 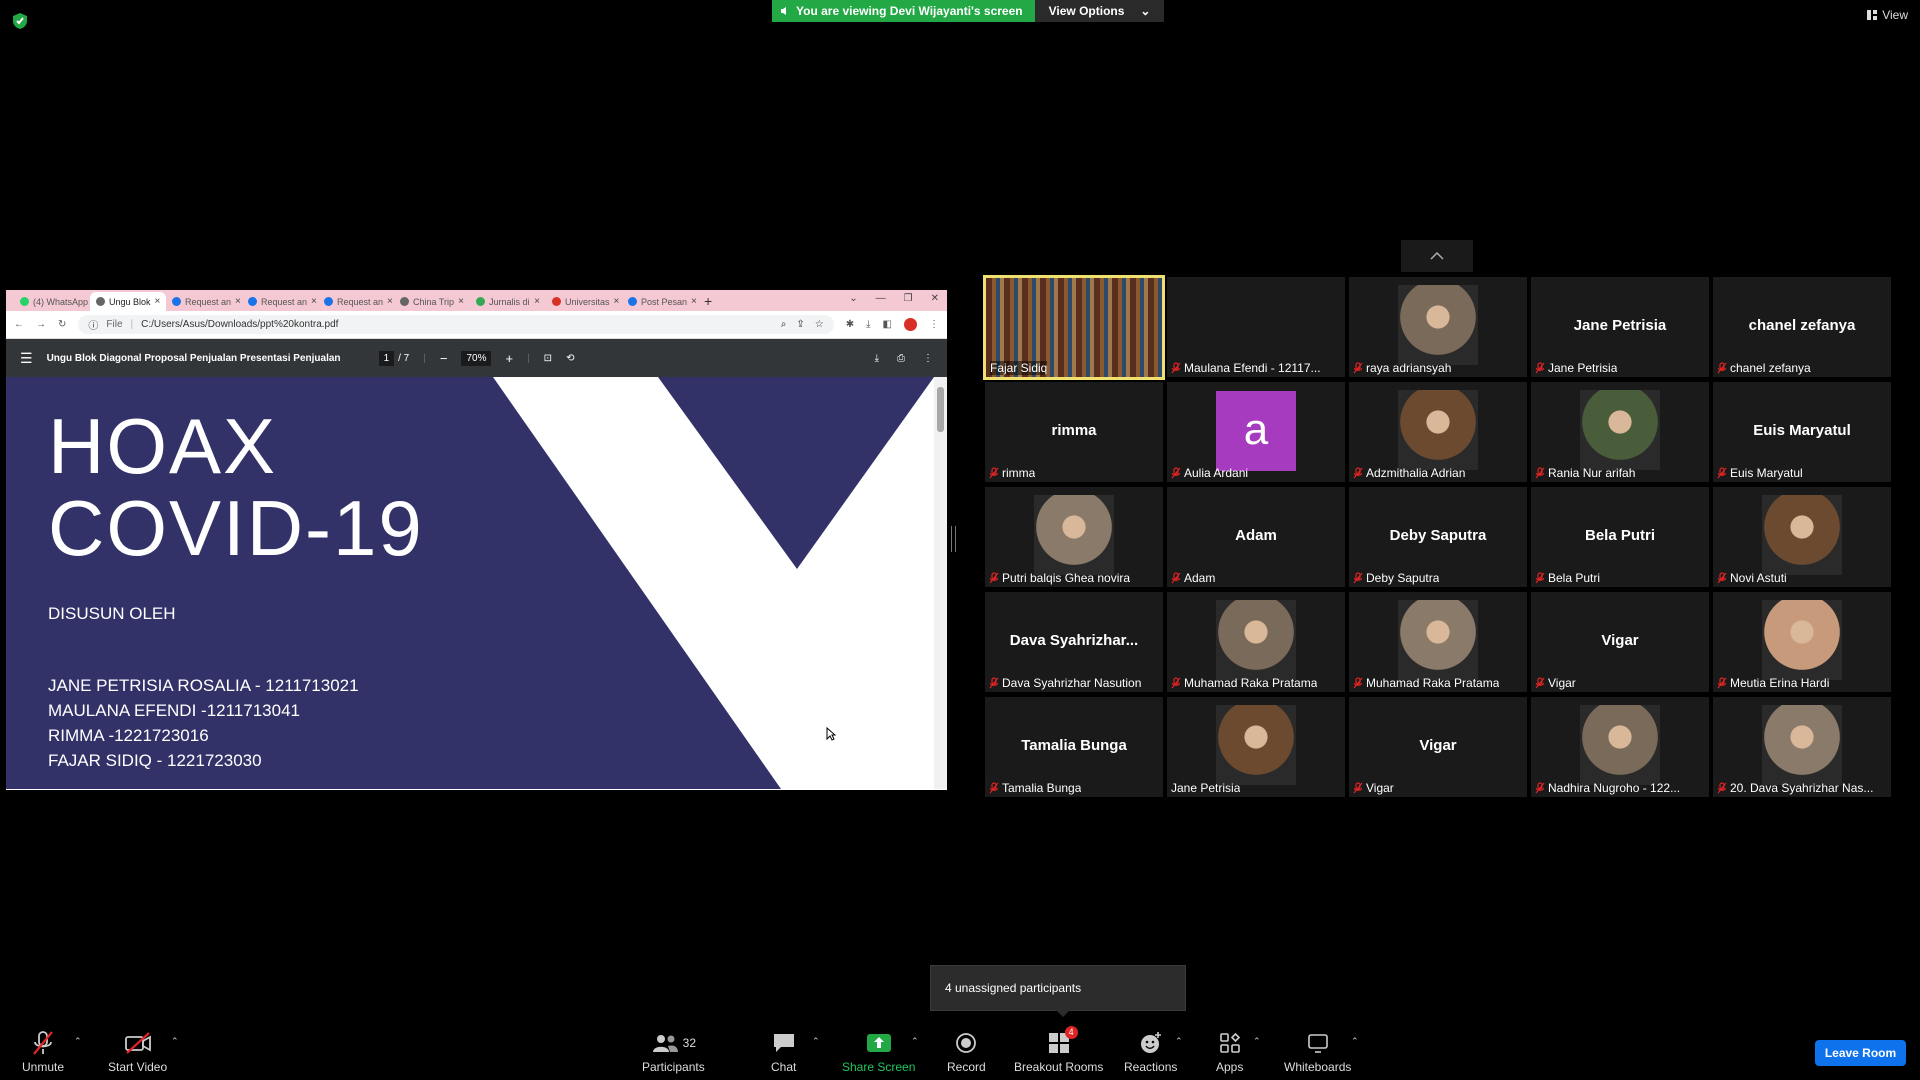 What do you see at coordinates (908, 298) in the screenshot?
I see `maximize-button: ❐` at bounding box center [908, 298].